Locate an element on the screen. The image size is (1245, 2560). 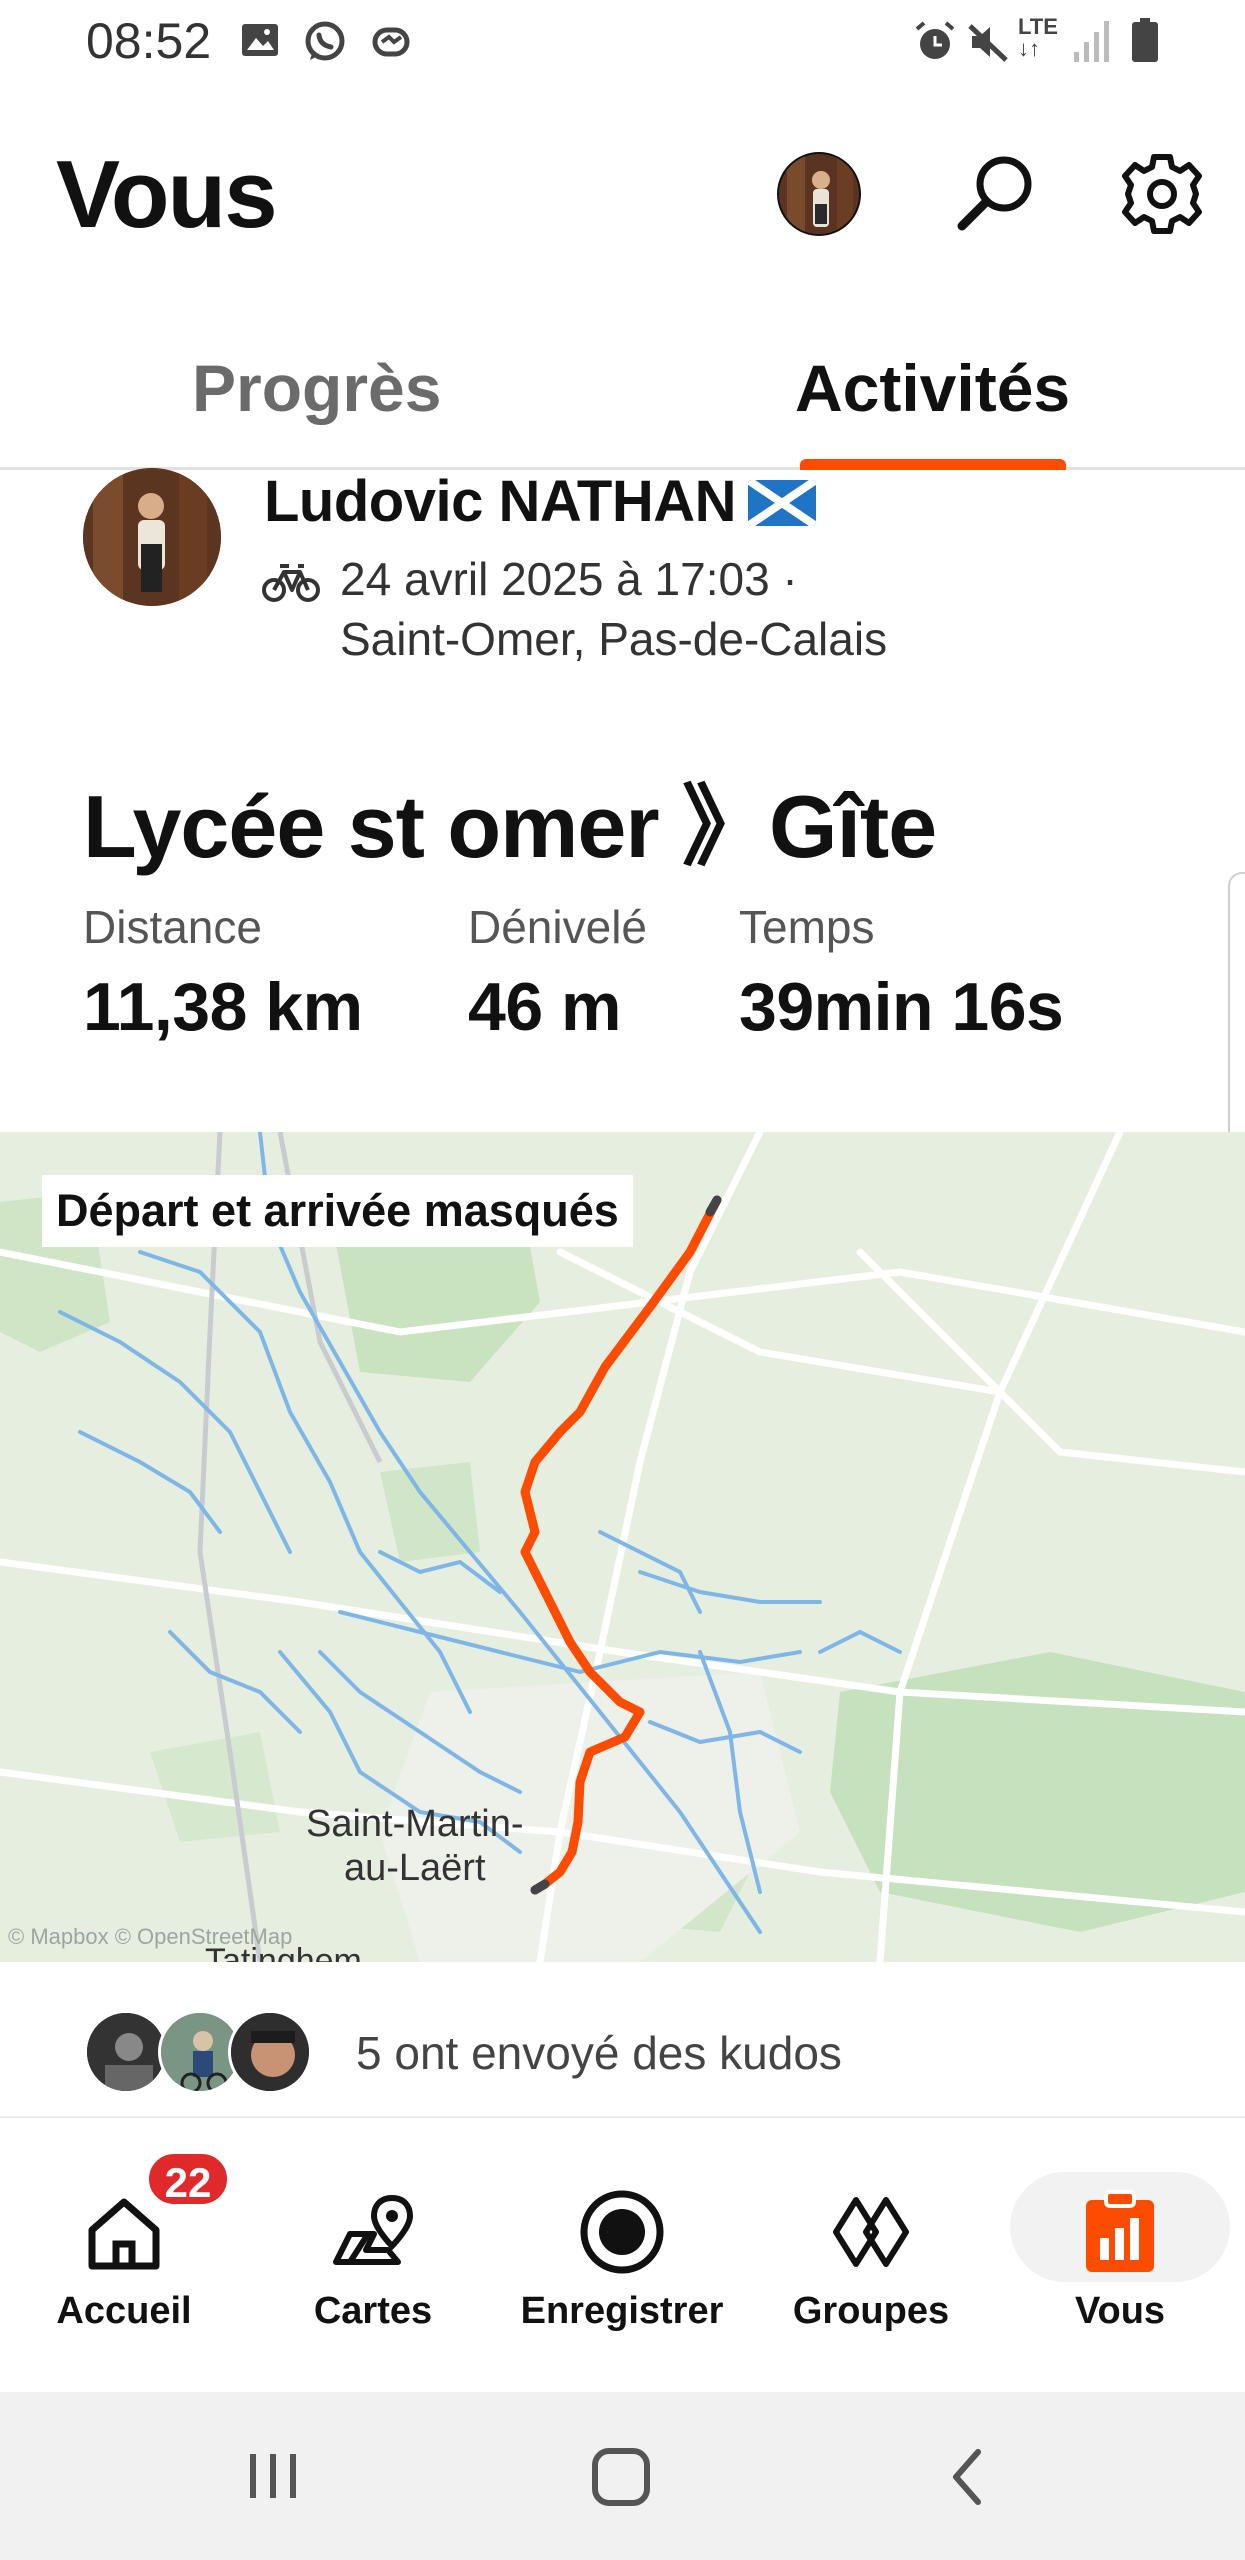
athlete-name: Ludovic NATHAN is located at coordinates (500, 501).